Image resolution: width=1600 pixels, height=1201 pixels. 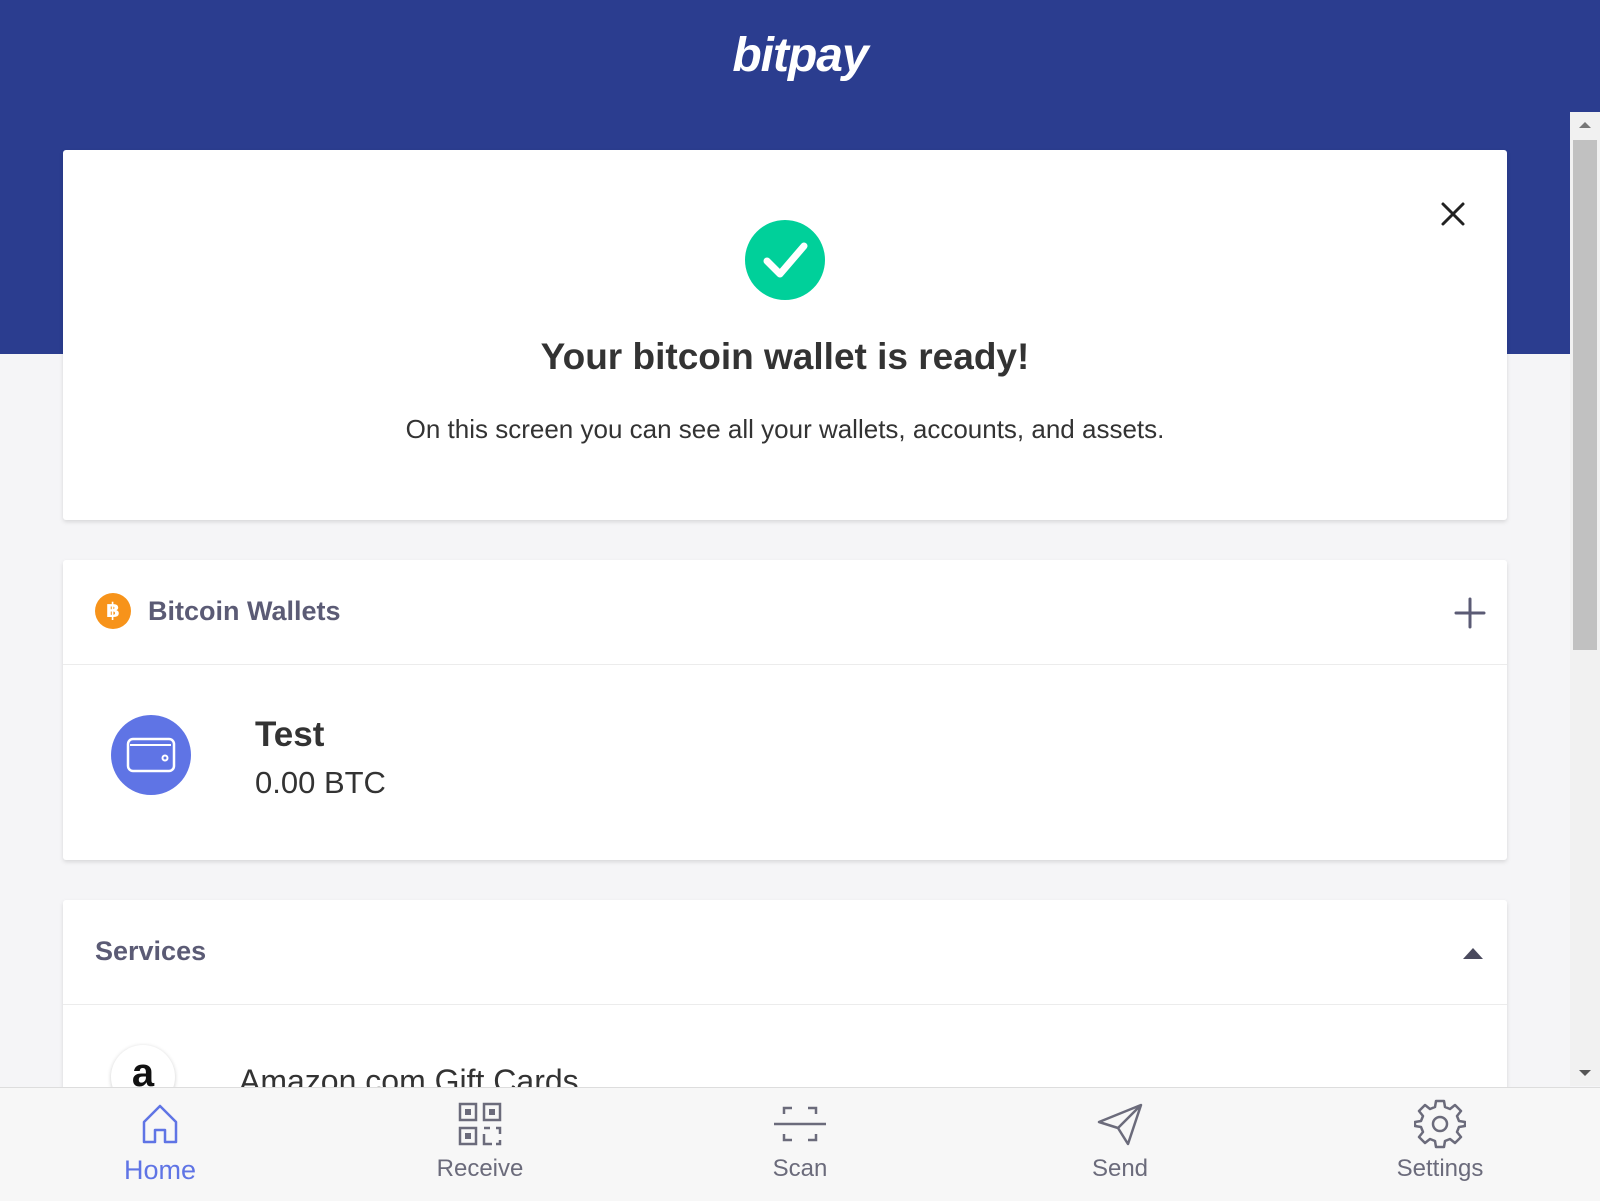 I want to click on bitcoin-wallets-title: Bitcoin Wallets, so click(x=244, y=611).